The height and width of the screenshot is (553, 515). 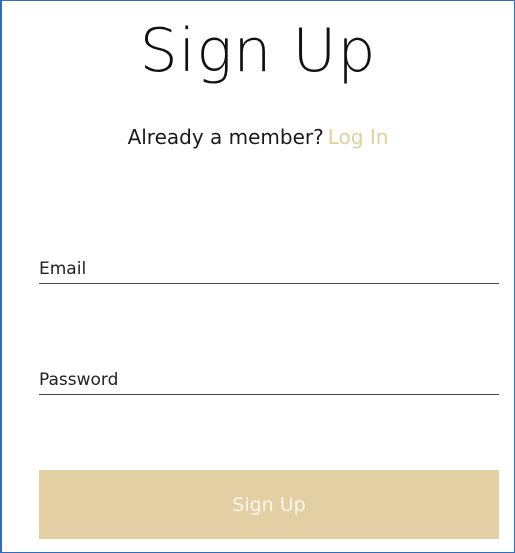 What do you see at coordinates (225, 137) in the screenshot?
I see `member-prompt-text: Already a member?` at bounding box center [225, 137].